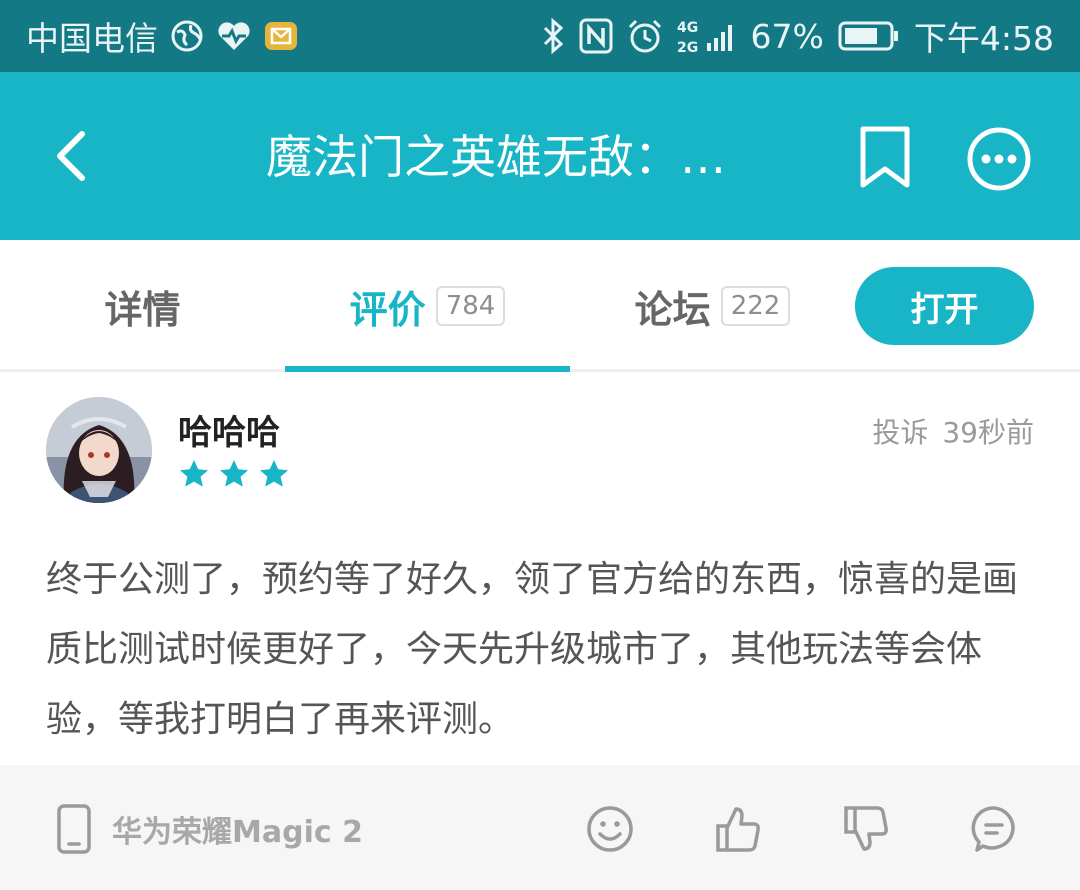 The height and width of the screenshot is (890, 1080). I want to click on status-bar: 中国电信 4G 2G 67% 下午4:58, so click(540, 36).